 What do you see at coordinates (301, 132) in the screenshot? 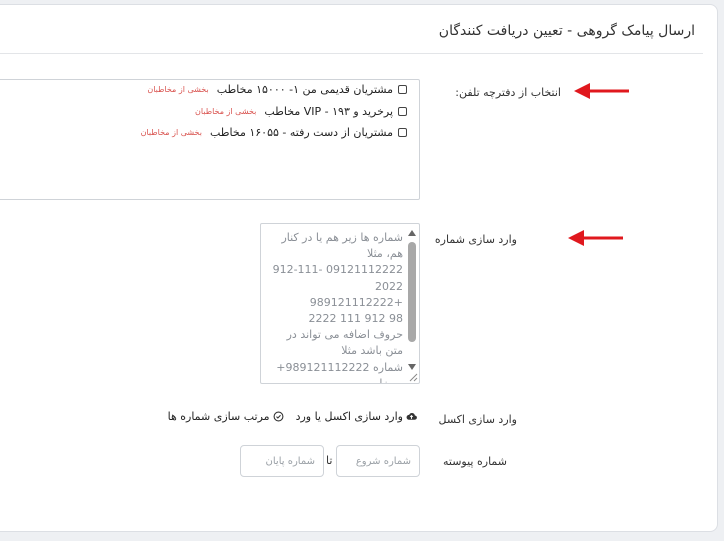
I see `group-name: مشتریان از دست رفته - ۱۶۰۵۵ مخاطب` at bounding box center [301, 132].